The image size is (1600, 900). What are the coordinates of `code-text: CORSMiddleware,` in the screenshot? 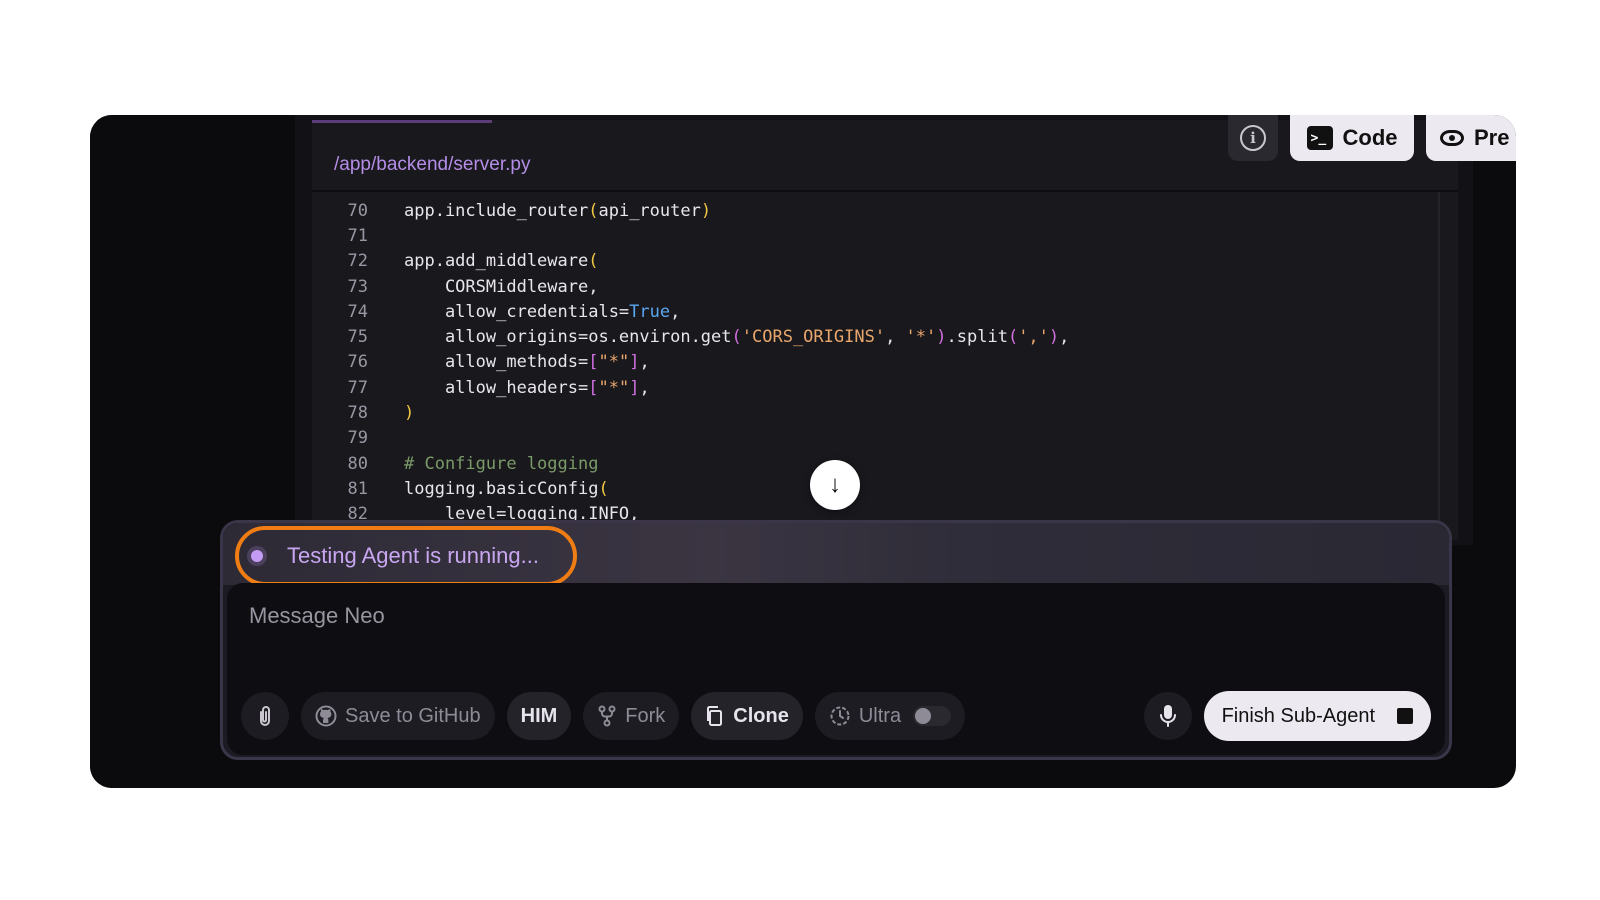 It's located at (501, 286).